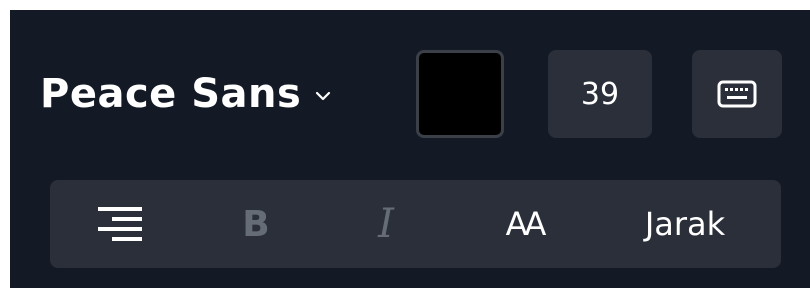 Image resolution: width=810 pixels, height=288 pixels. Describe the element at coordinates (323, 96) in the screenshot. I see `chevron-down-icon` at that location.